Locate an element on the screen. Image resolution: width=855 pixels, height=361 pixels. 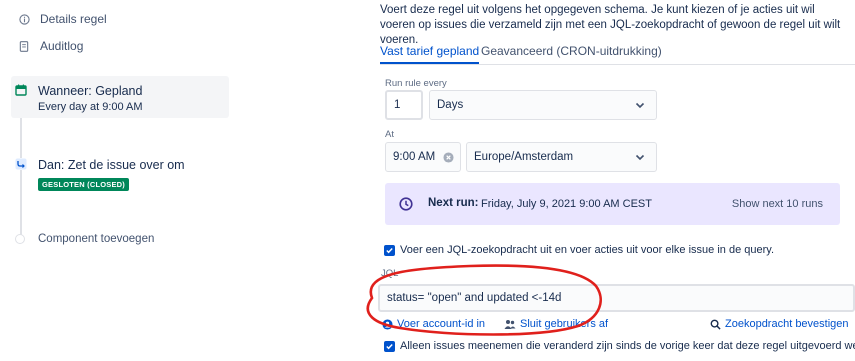
transition-icon is located at coordinates (21, 164).